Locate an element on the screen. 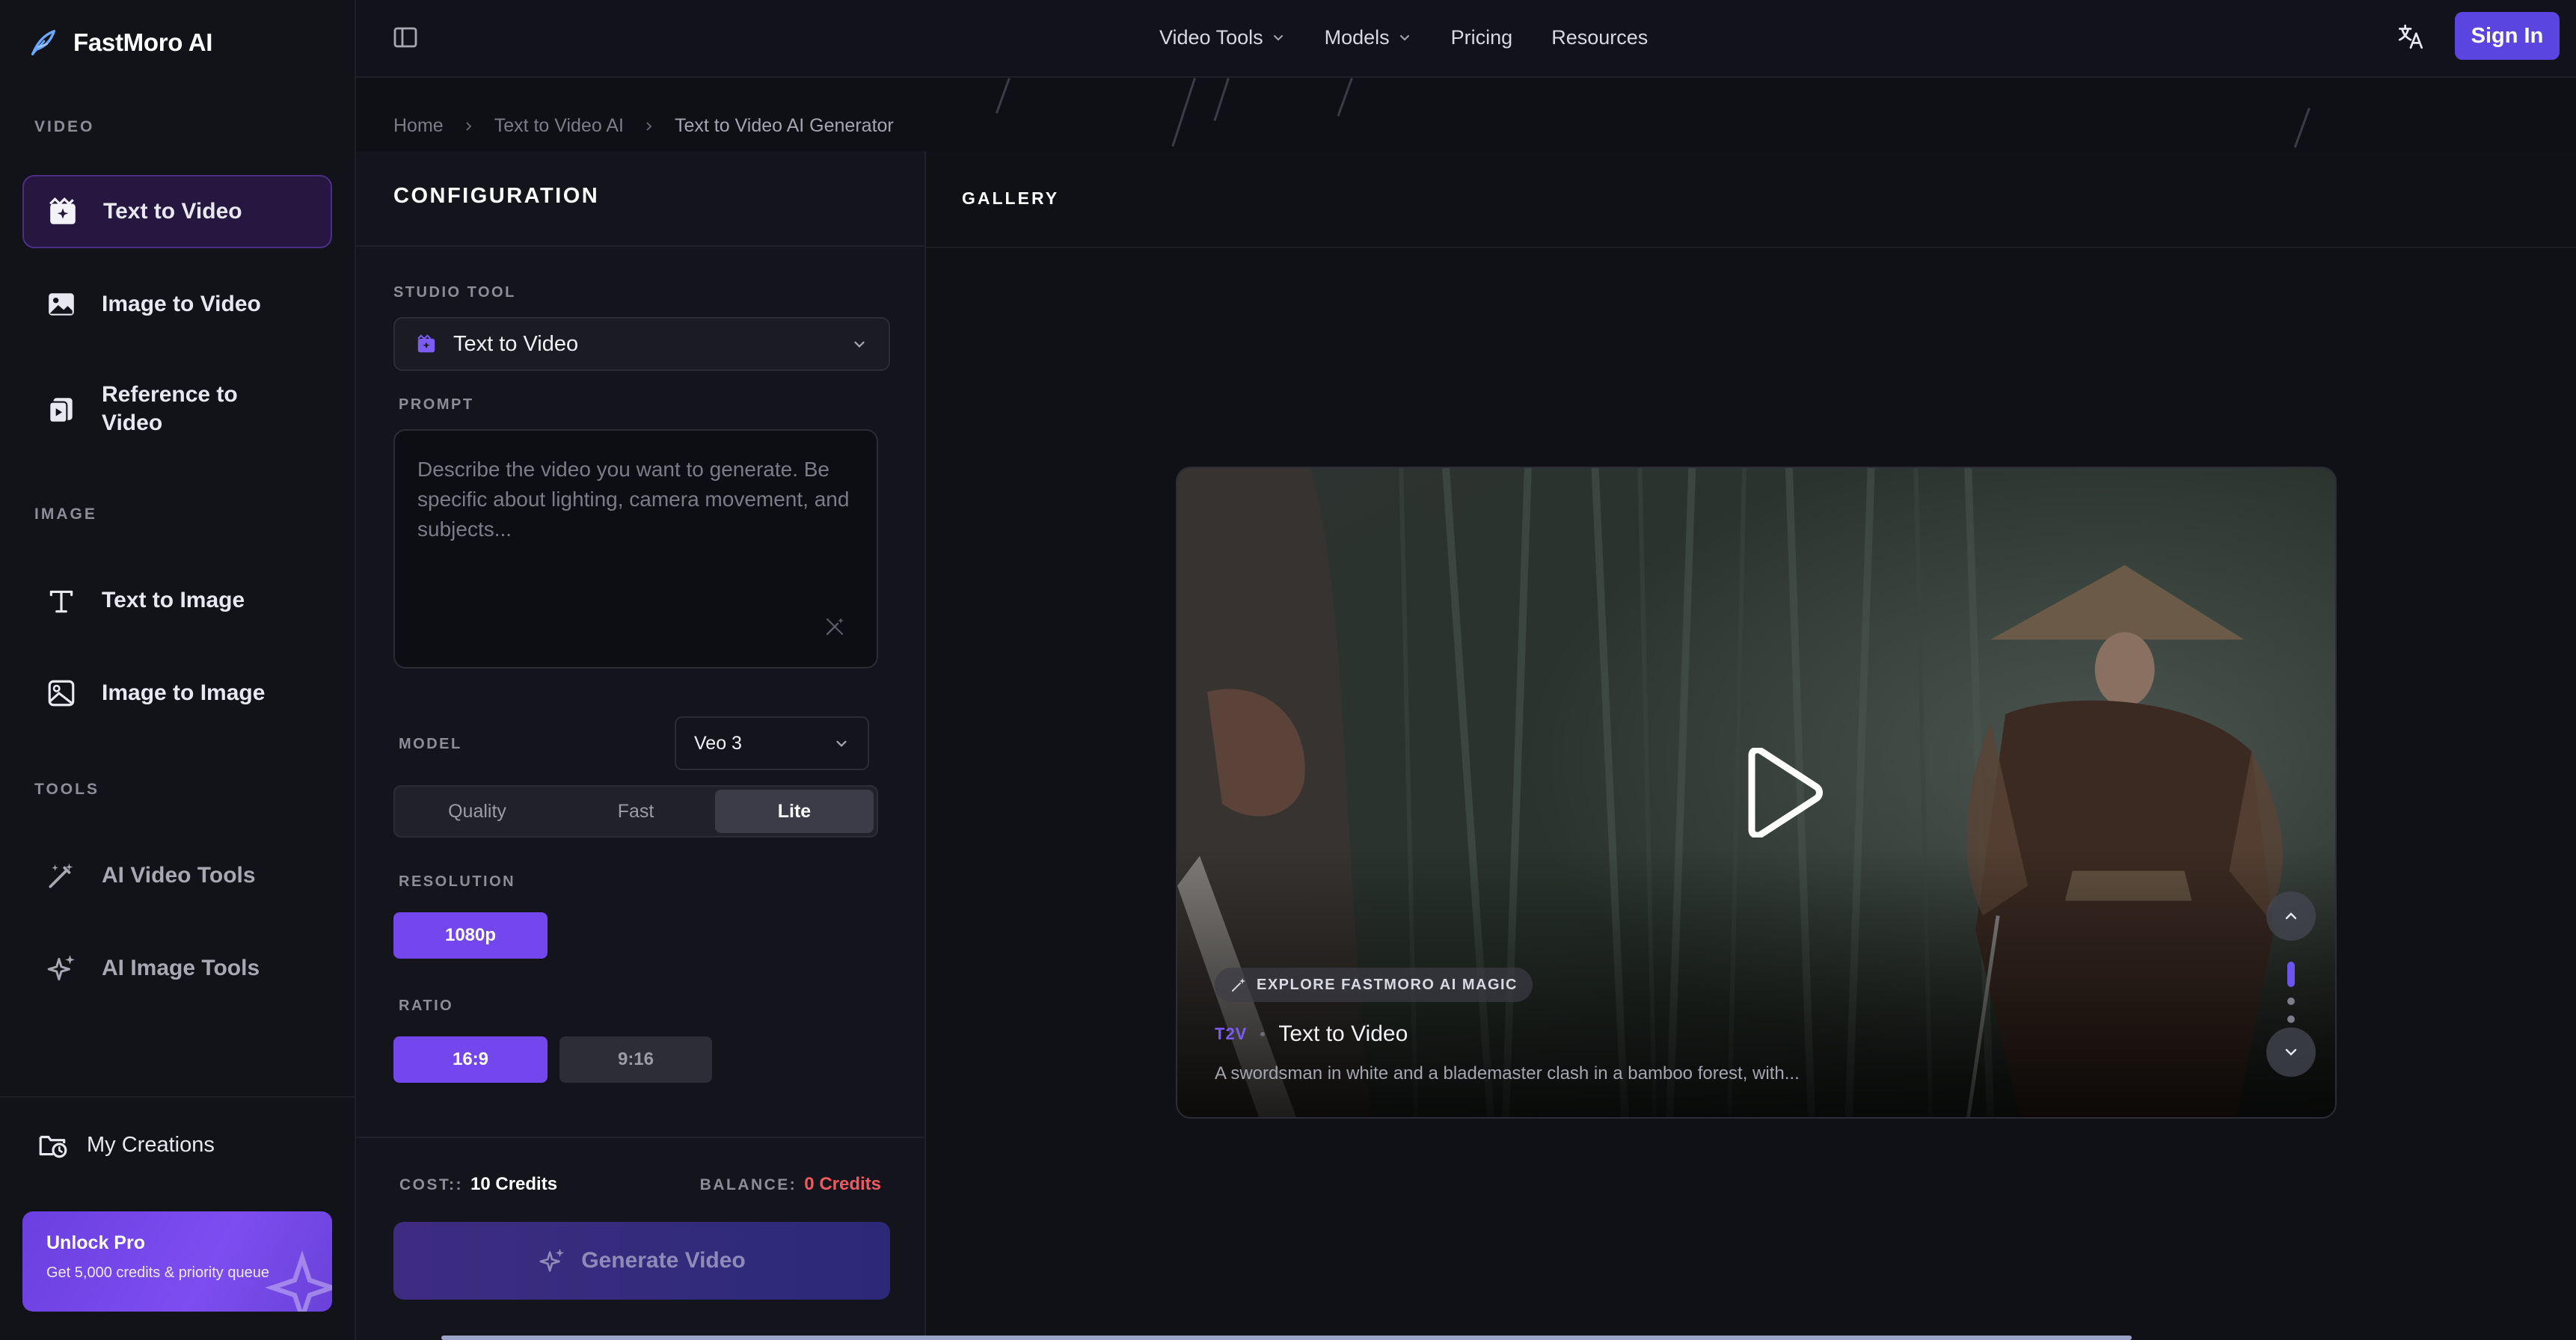 The width and height of the screenshot is (2576, 1340). ratio-label: RATIO is located at coordinates (426, 1006).